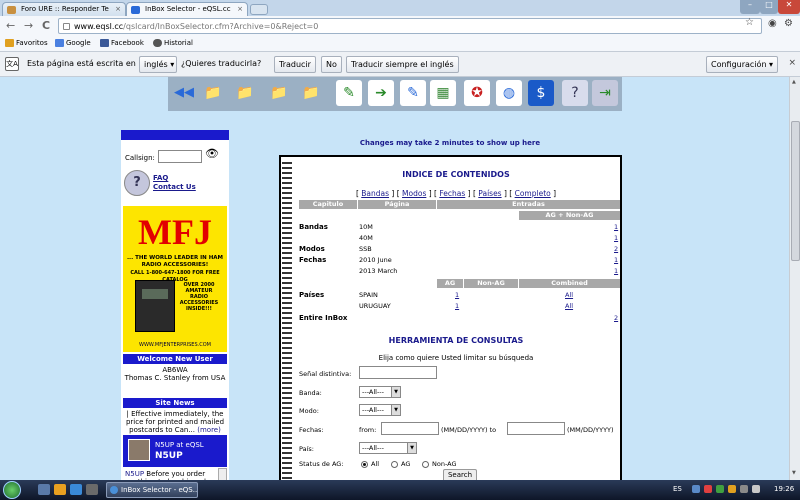 Image resolution: width=800 pixels, height=500 pixels. I want to click on binoculars-icon: 👁, so click(212, 153).